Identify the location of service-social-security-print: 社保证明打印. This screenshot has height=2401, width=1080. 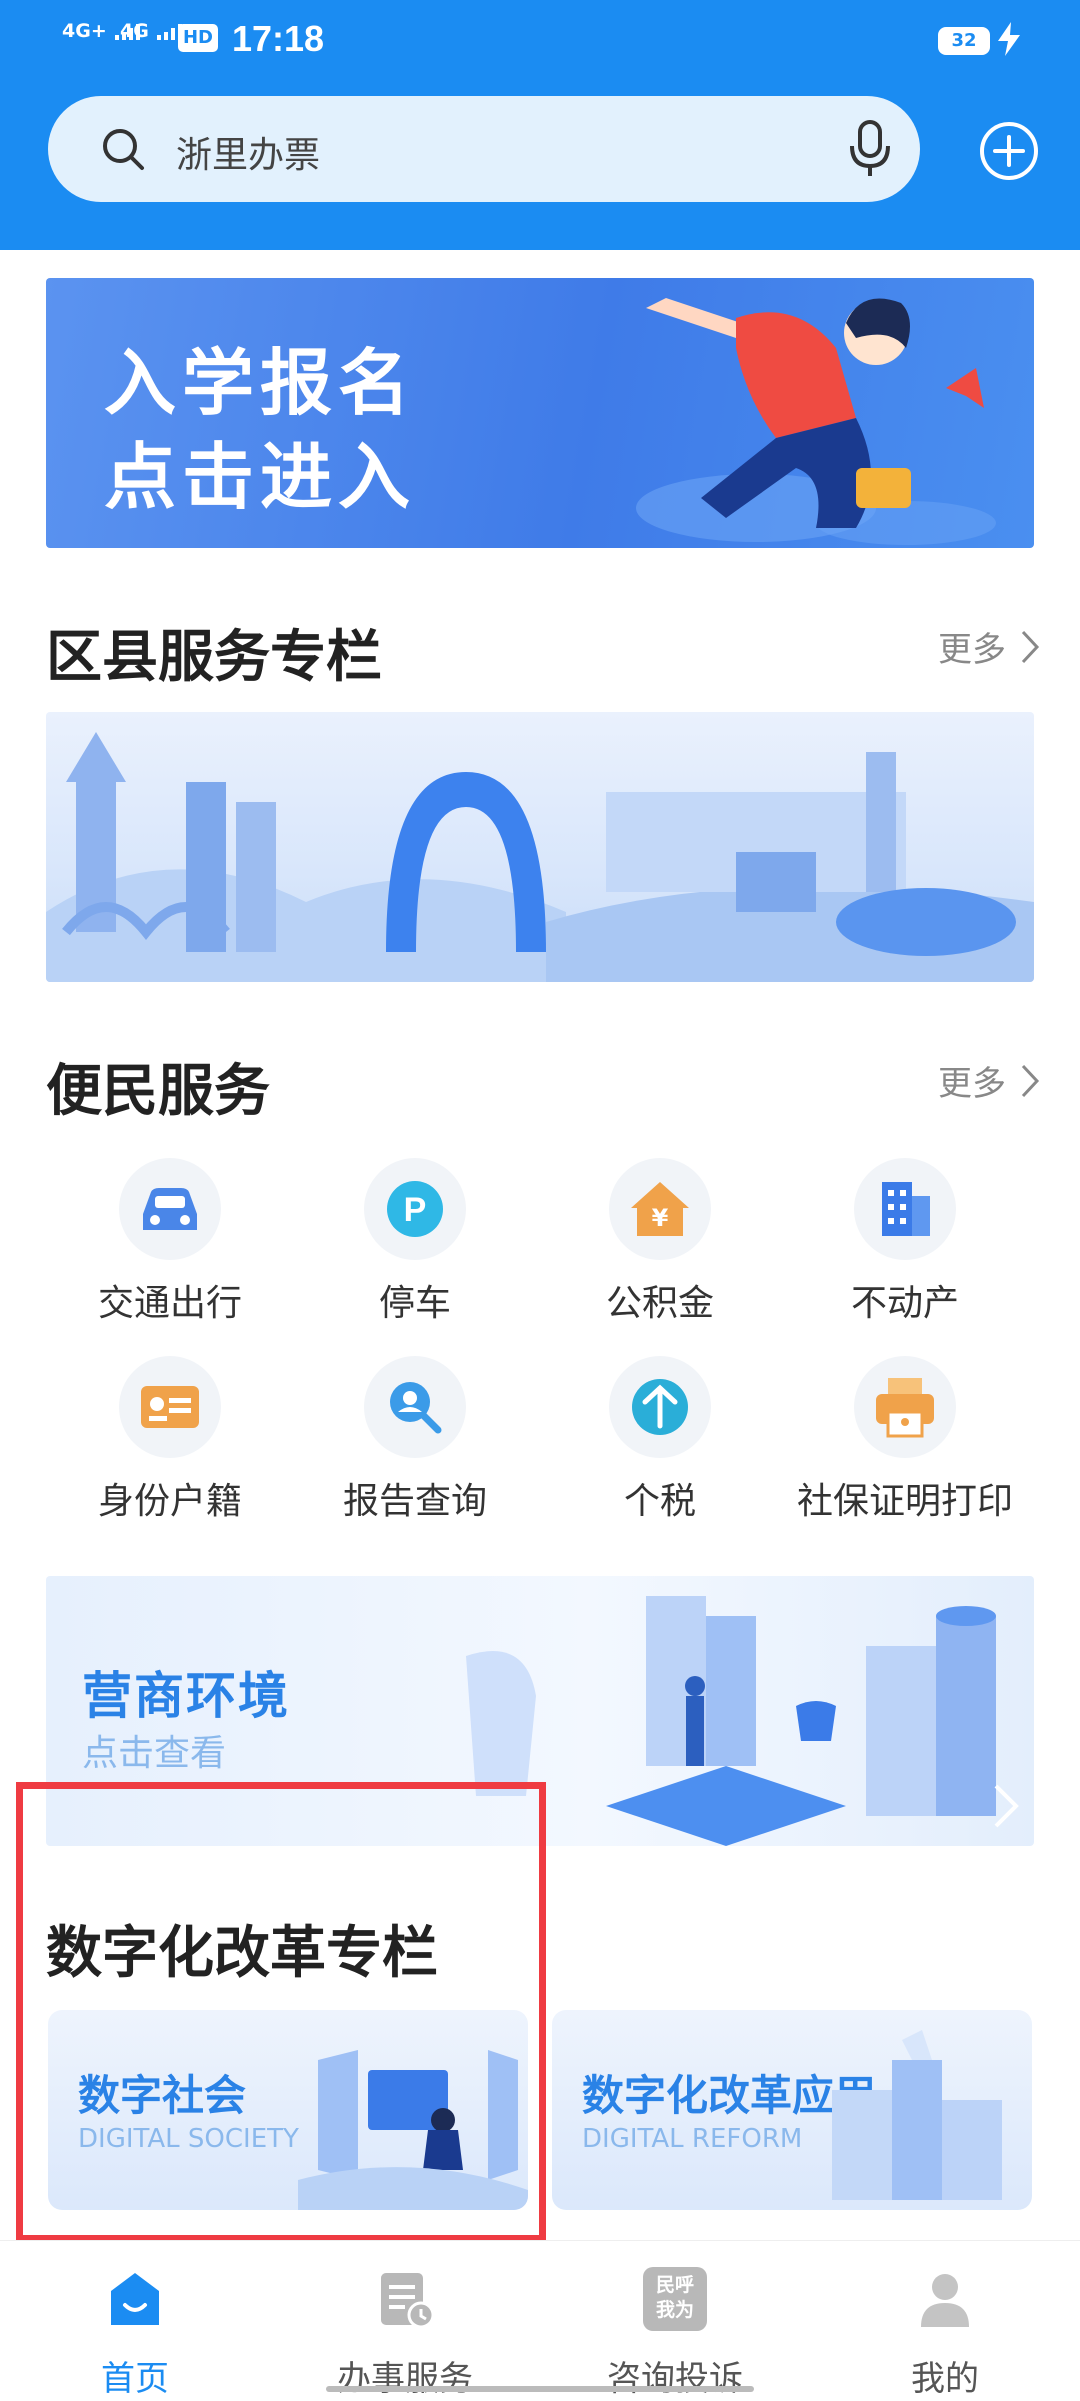
(905, 1440).